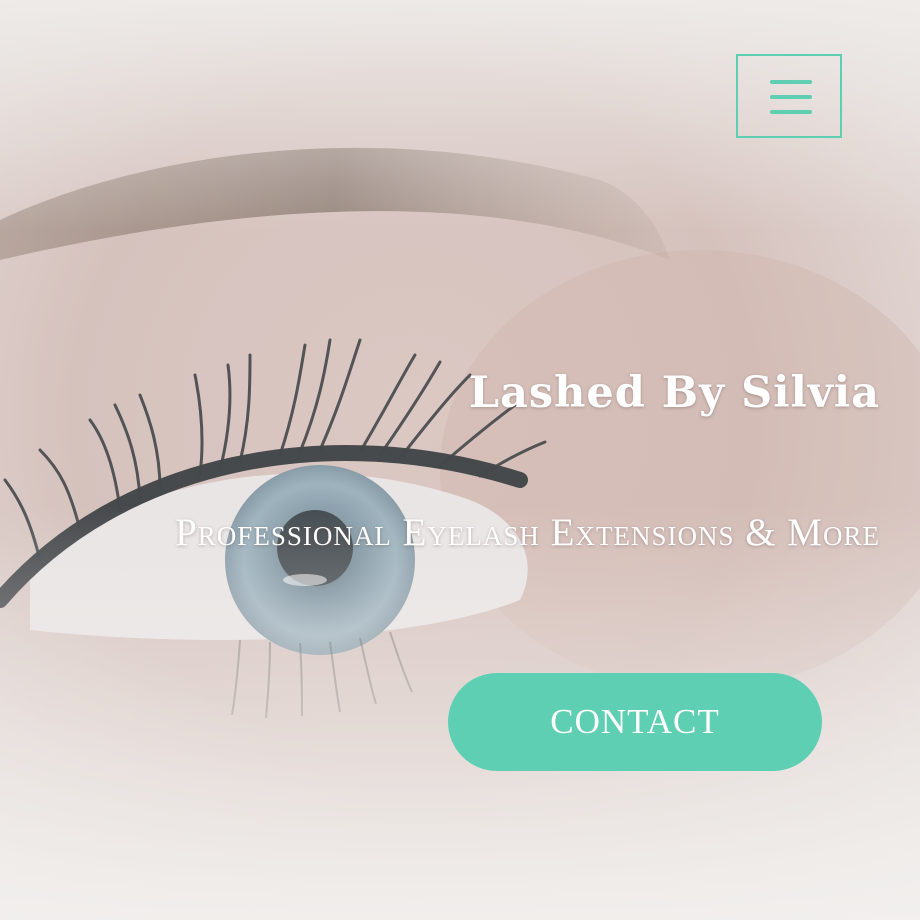 The height and width of the screenshot is (920, 920). I want to click on hero-tagline: Professional Eyelash Extensions & More, so click(527, 532).